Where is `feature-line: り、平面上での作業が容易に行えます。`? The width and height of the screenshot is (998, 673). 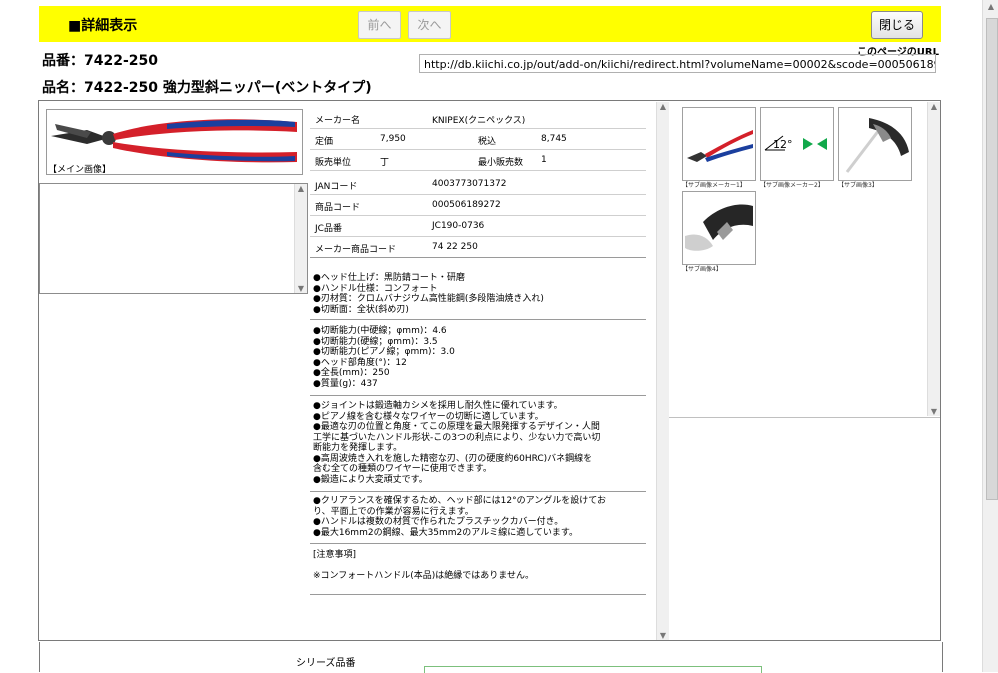
feature-line: り、平面上での作業が容易に行えます。 is located at coordinates (393, 511).